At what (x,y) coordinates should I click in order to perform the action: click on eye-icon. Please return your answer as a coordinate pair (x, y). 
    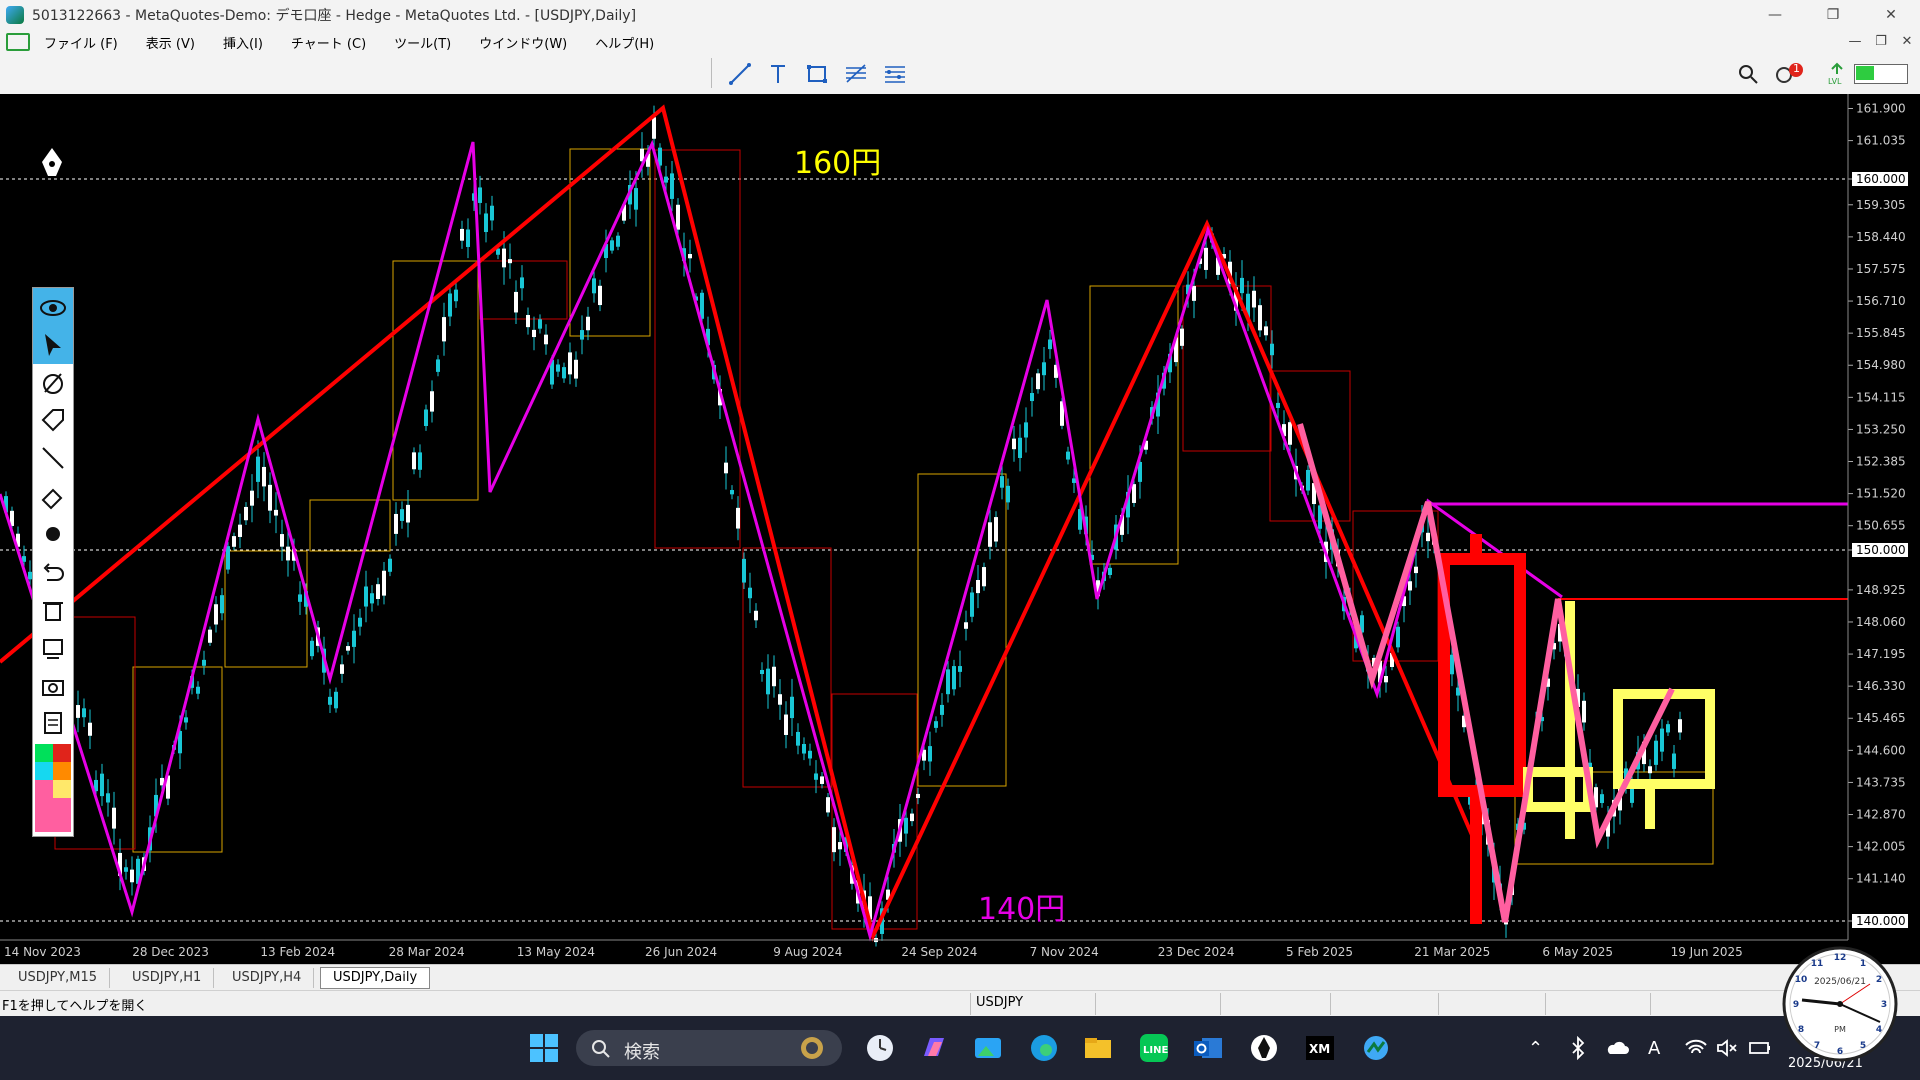
    Looking at the image, I should click on (53, 308).